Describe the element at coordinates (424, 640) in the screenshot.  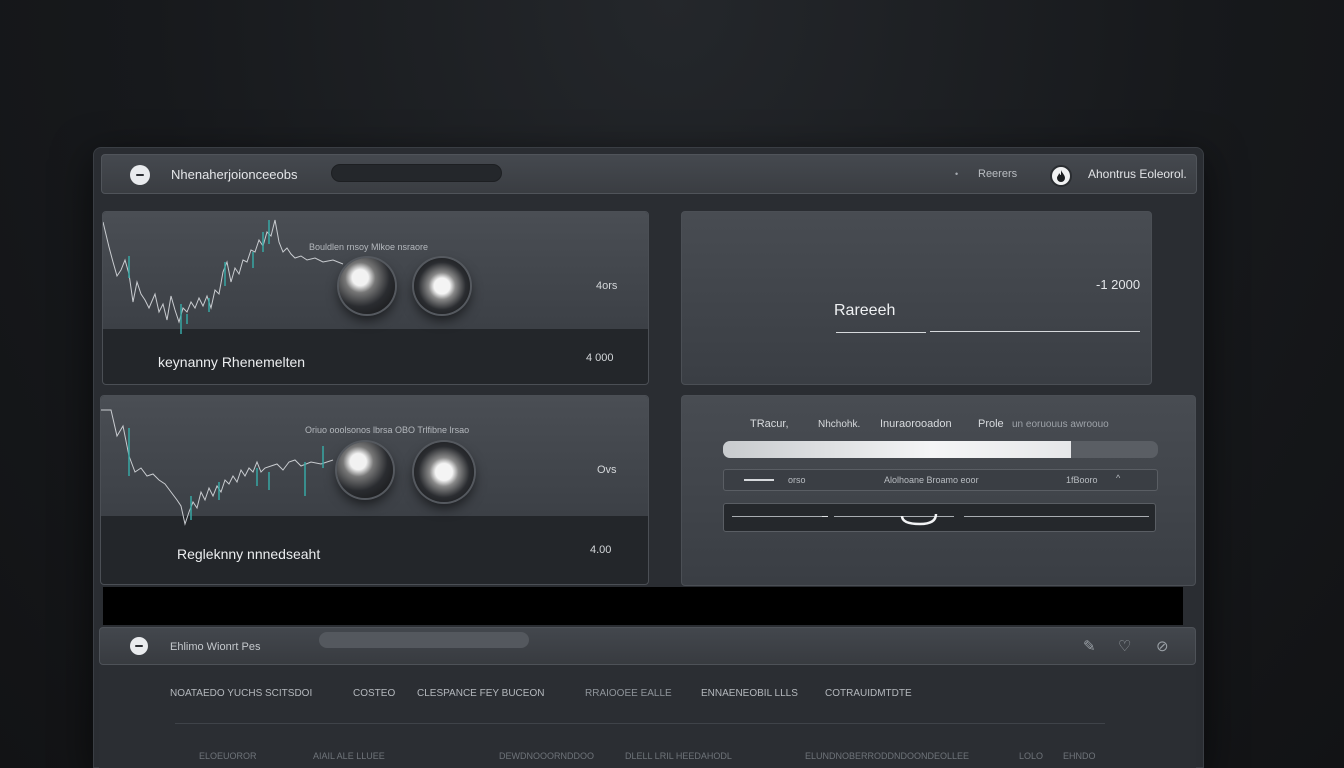
I see `section-search` at that location.